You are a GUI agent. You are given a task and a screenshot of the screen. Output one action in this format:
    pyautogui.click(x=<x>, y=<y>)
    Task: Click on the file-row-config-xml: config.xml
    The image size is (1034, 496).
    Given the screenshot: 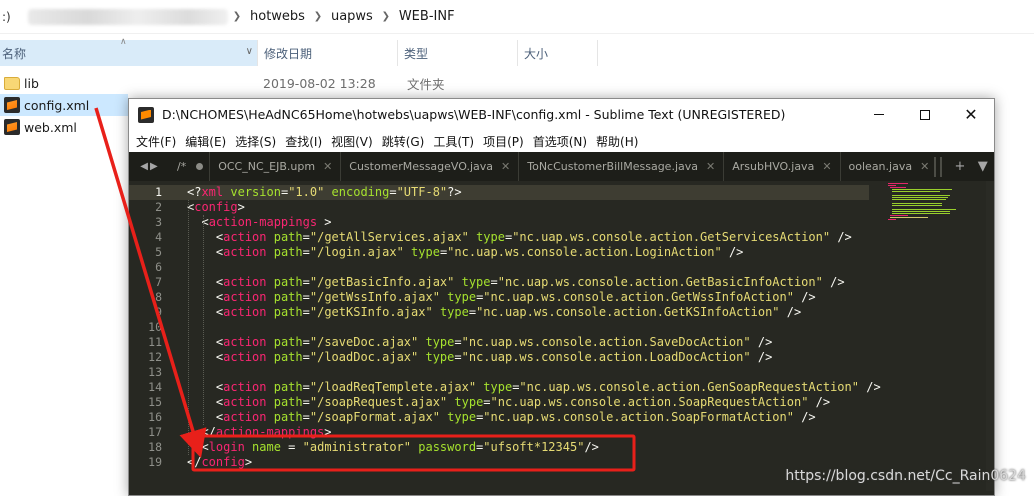 What is the action you would take?
    pyautogui.click(x=64, y=105)
    